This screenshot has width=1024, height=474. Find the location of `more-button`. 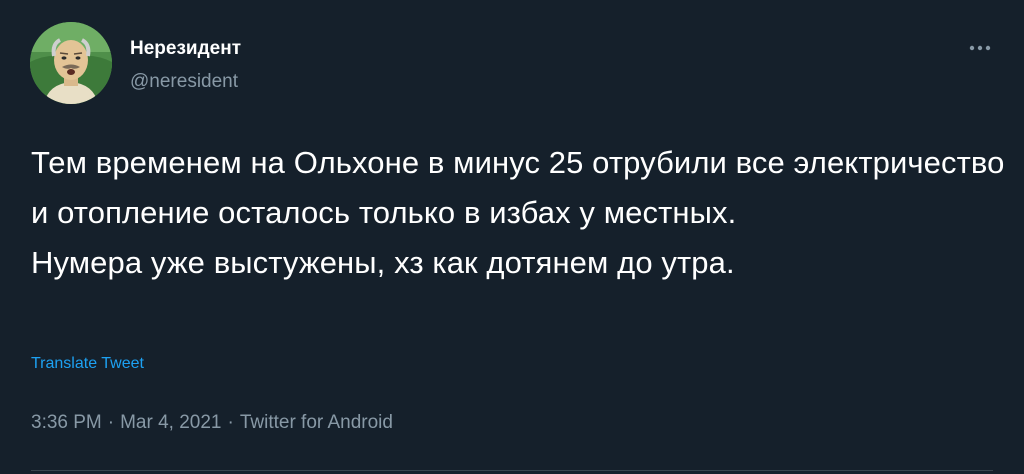

more-button is located at coordinates (980, 48).